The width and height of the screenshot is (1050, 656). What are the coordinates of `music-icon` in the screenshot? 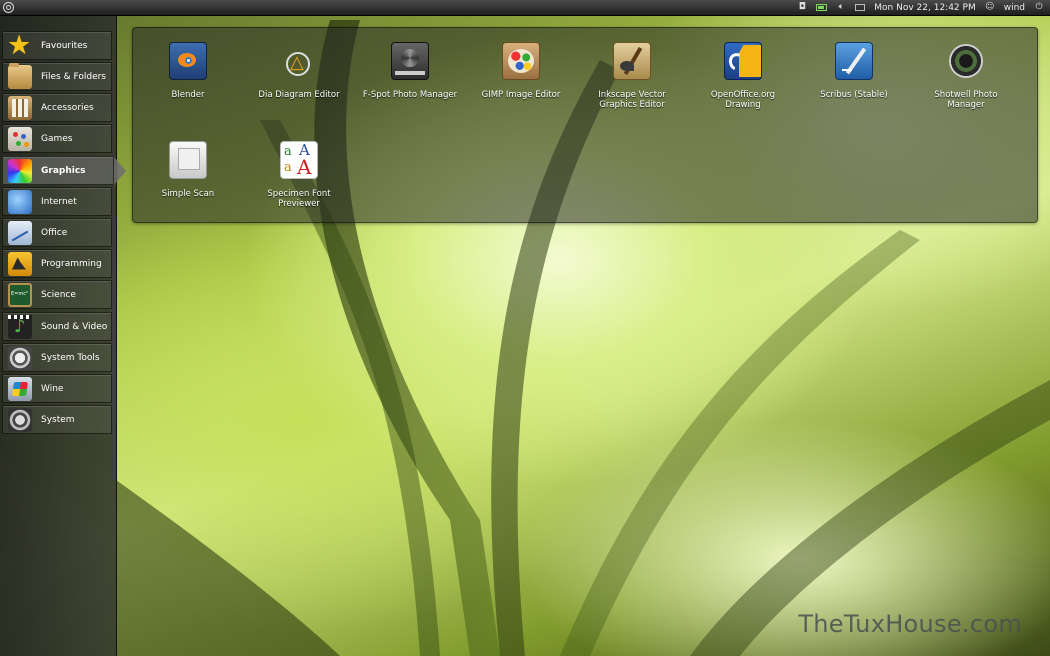 It's located at (20, 326).